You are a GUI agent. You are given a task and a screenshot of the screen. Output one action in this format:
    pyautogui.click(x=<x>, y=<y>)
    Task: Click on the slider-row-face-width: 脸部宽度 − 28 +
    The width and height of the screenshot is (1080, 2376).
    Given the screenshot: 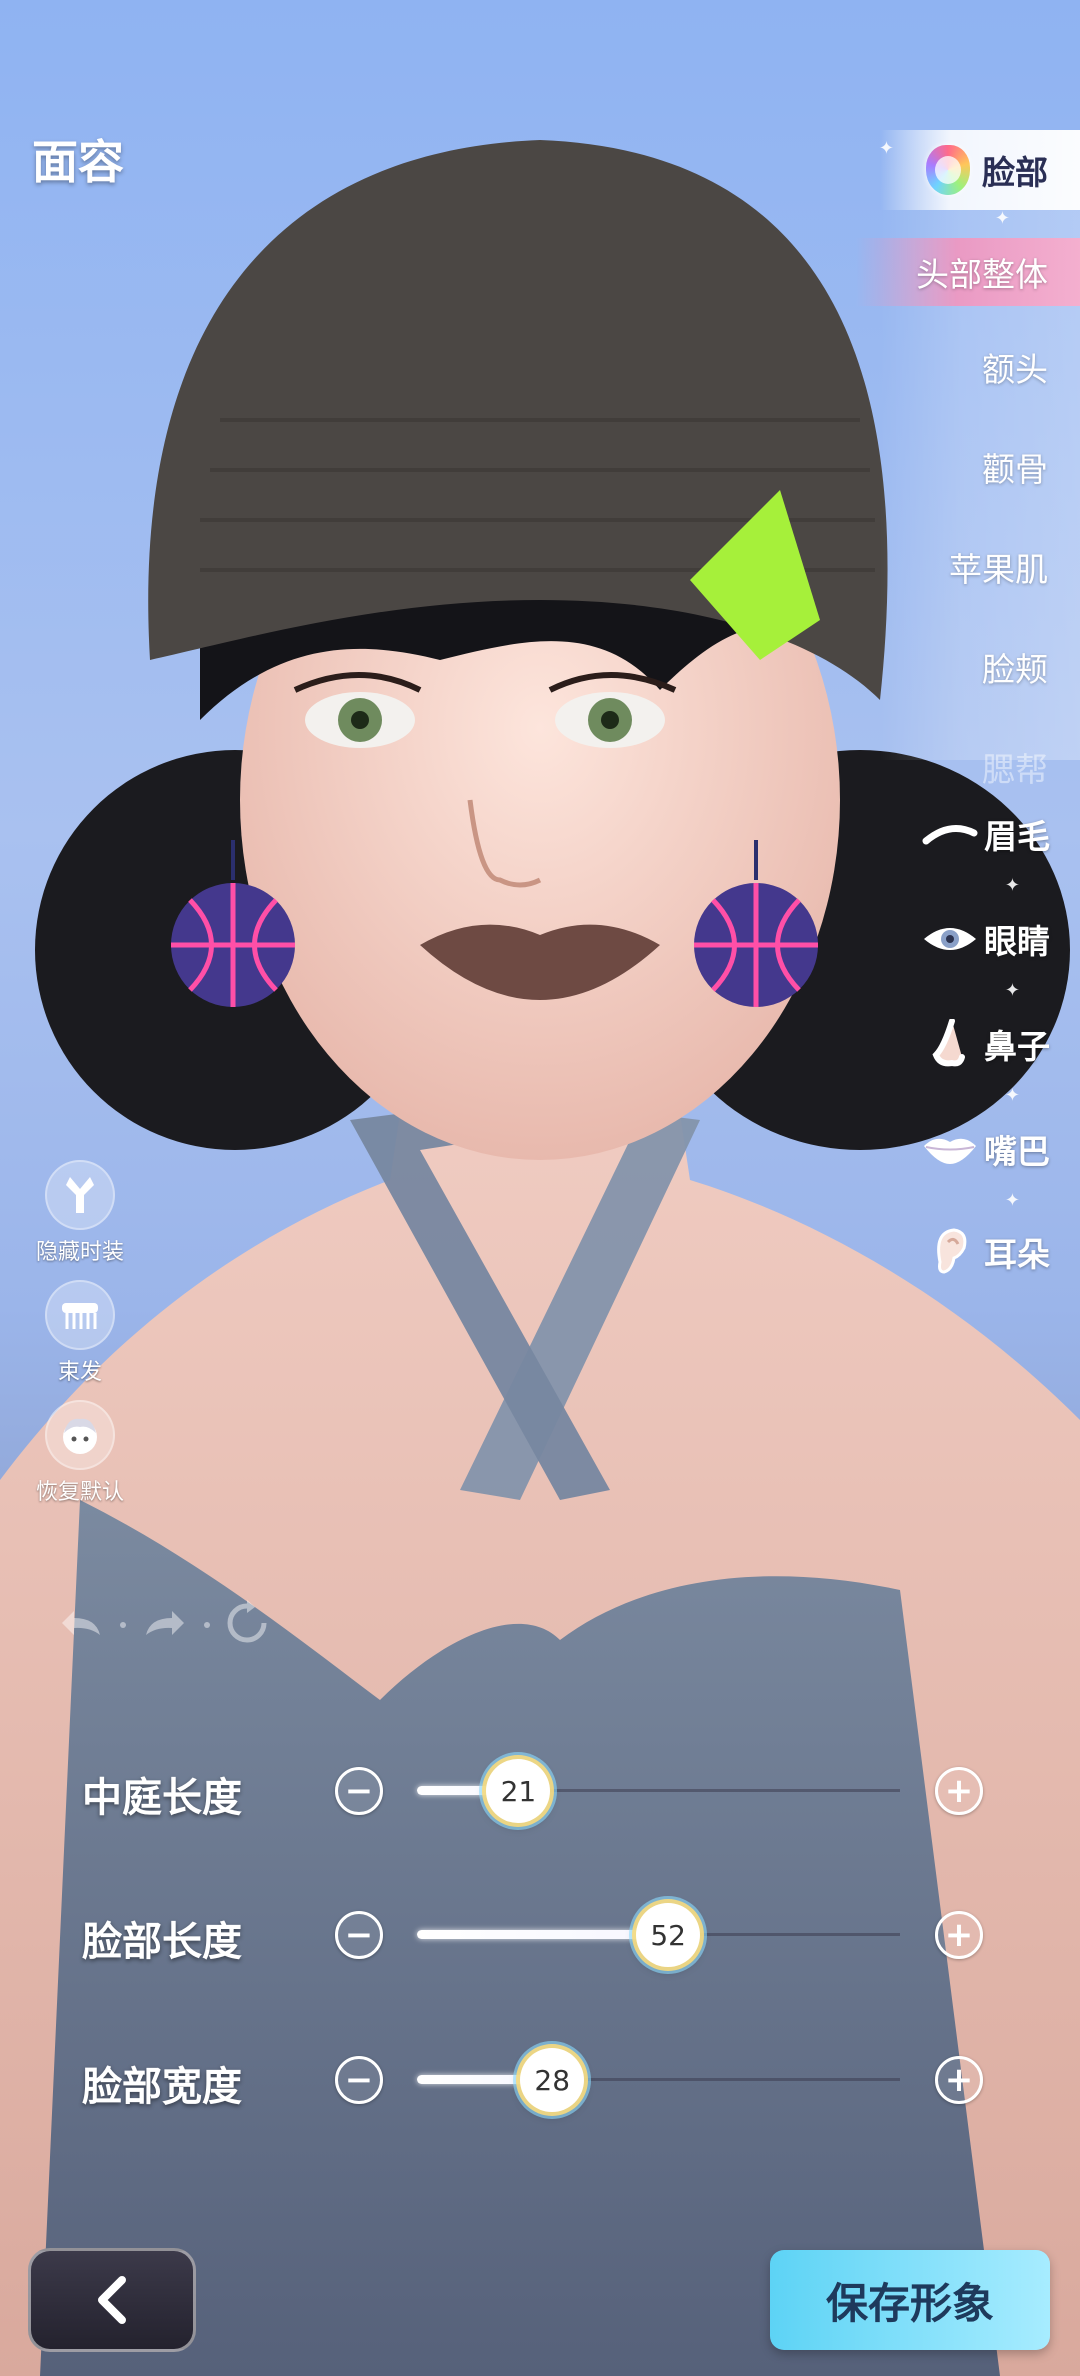 What is the action you would take?
    pyautogui.click(x=540, y=2080)
    